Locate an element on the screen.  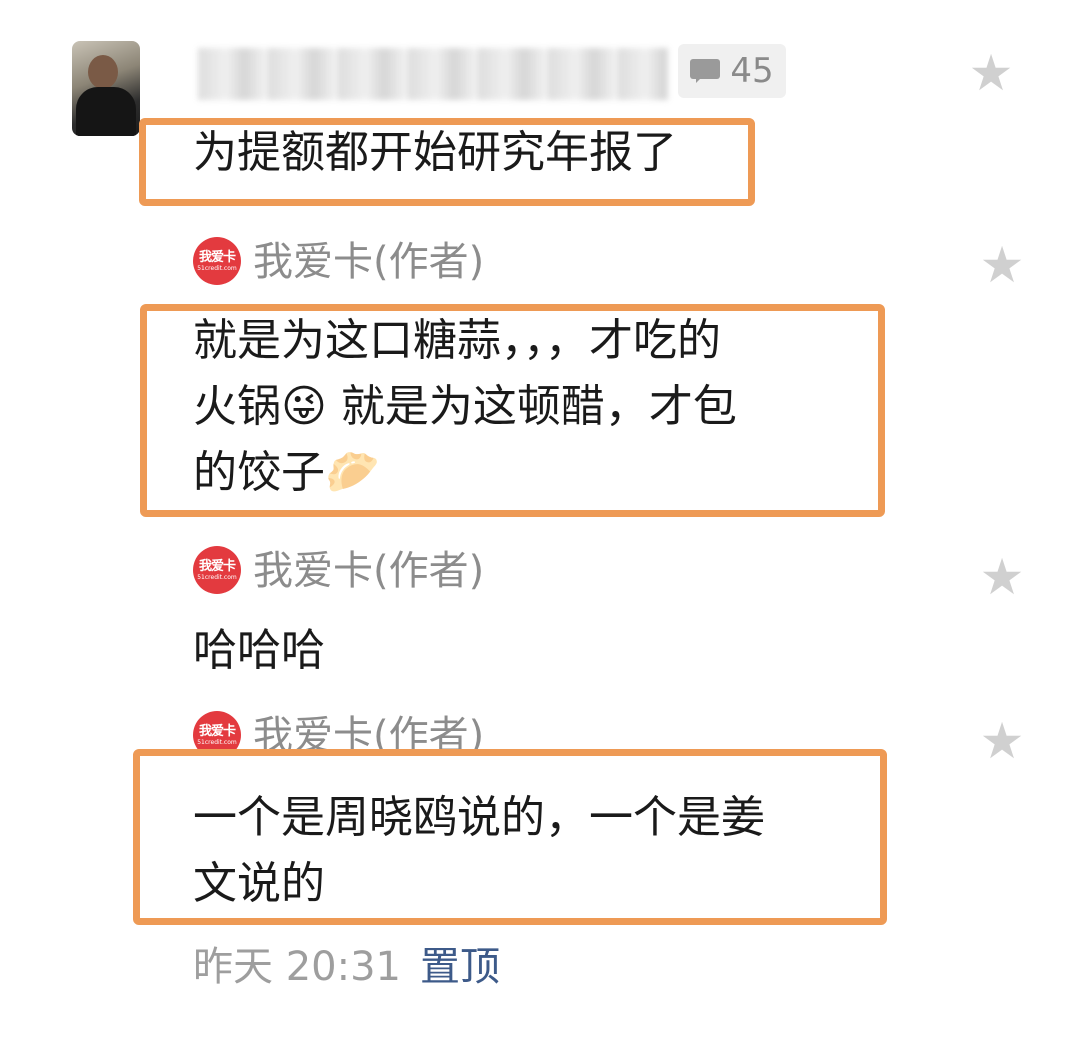
avatar-body is located at coordinates (106, 111).